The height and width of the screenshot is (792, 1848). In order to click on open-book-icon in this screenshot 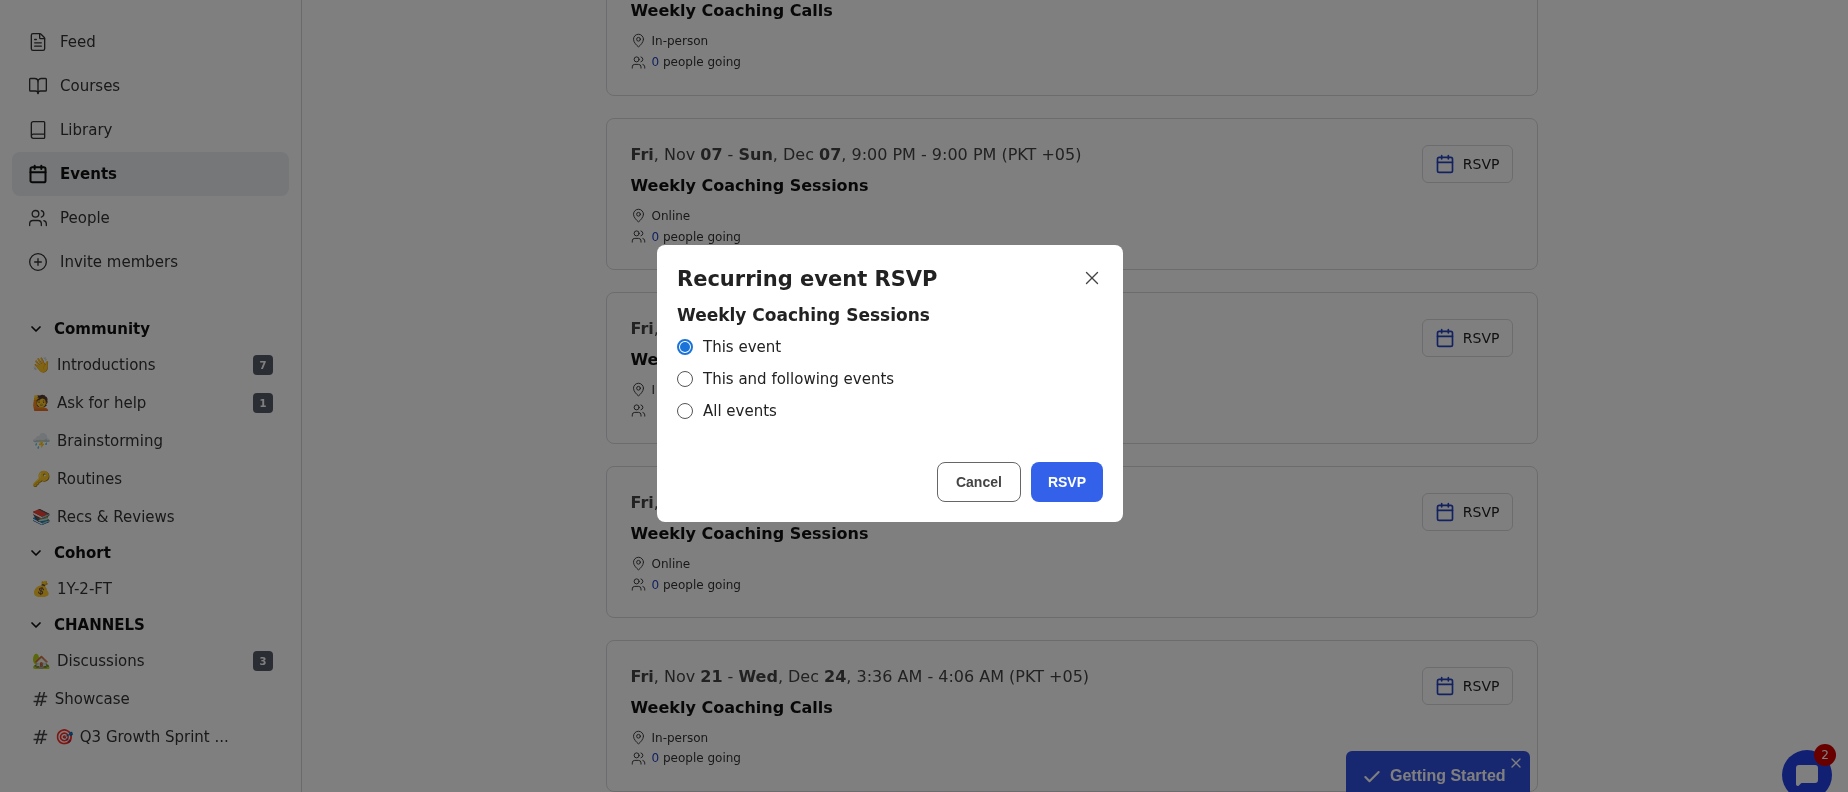, I will do `click(38, 86)`.